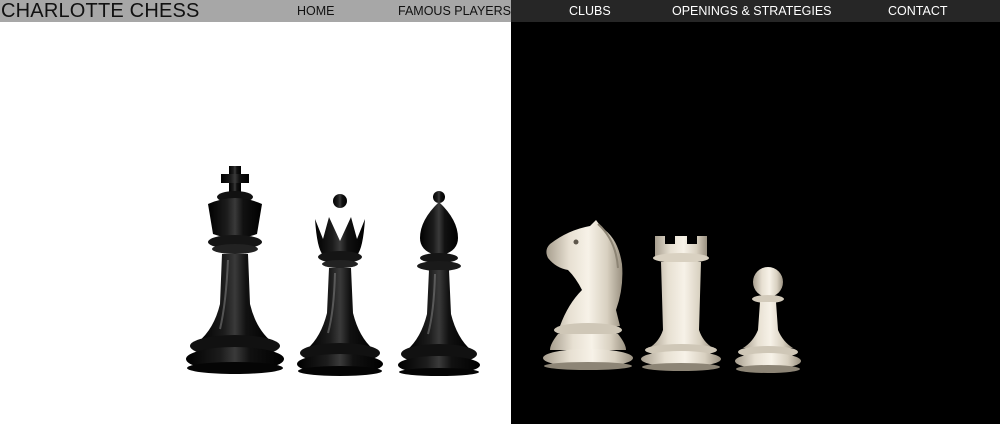  What do you see at coordinates (918, 11) in the screenshot?
I see `nav-link-contact: CONTACT` at bounding box center [918, 11].